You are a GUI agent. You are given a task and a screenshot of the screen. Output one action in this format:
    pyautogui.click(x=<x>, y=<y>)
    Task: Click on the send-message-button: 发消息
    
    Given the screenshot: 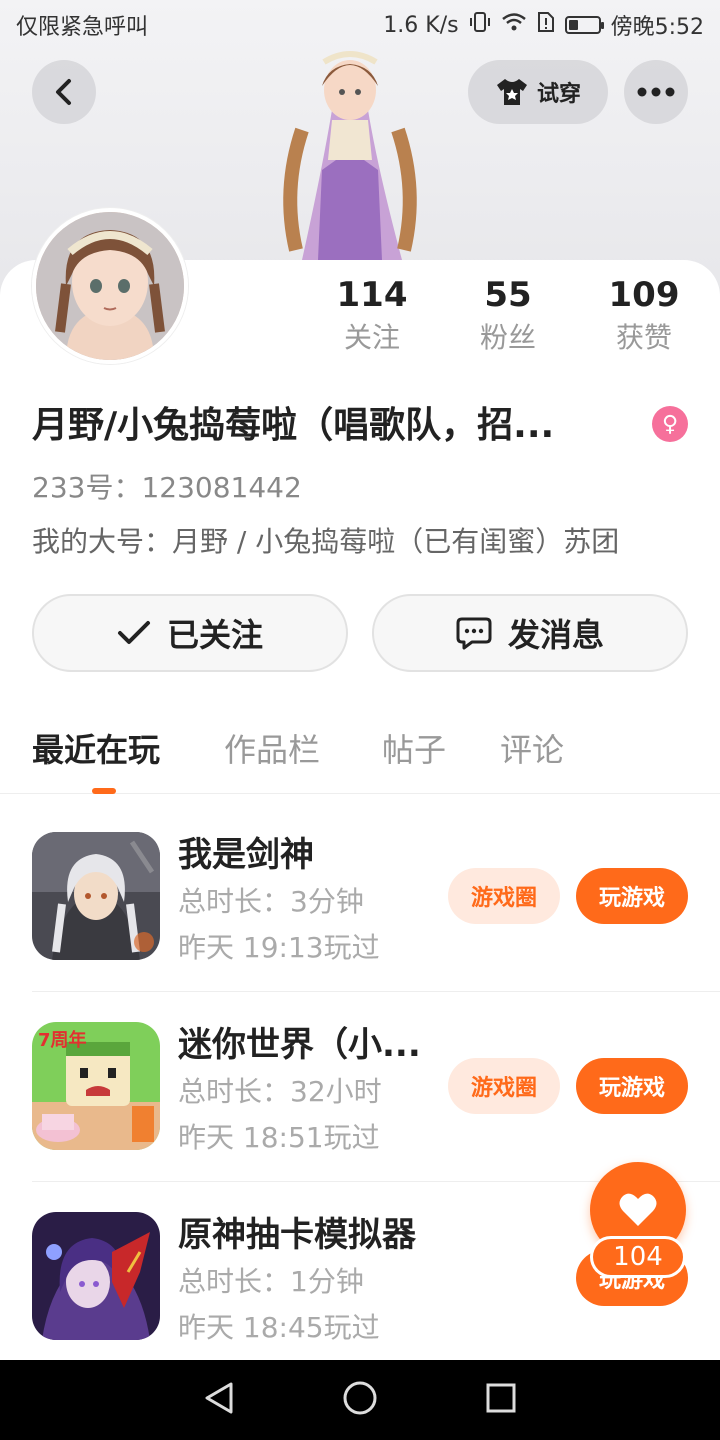 What is the action you would take?
    pyautogui.click(x=530, y=633)
    